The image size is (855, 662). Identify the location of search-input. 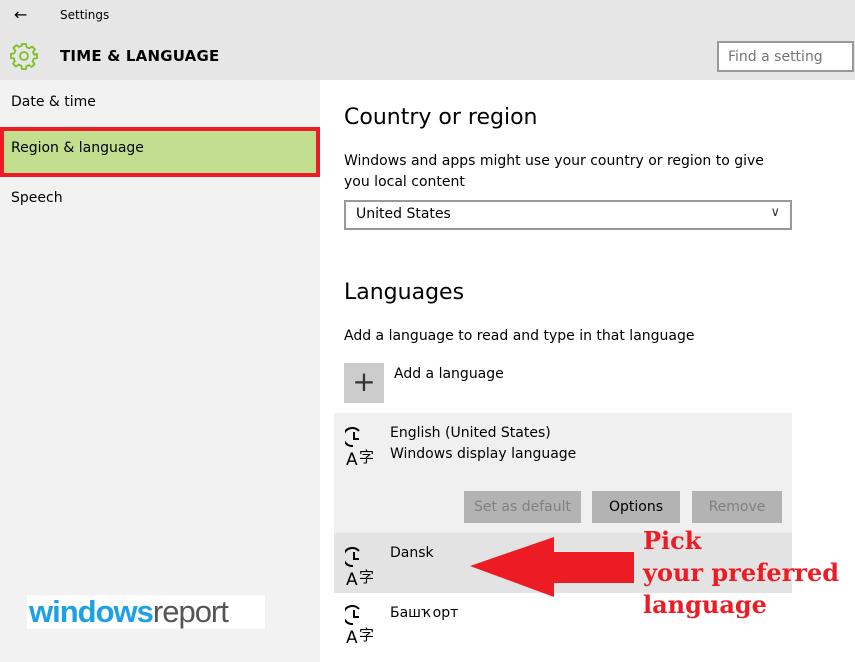
(785, 56).